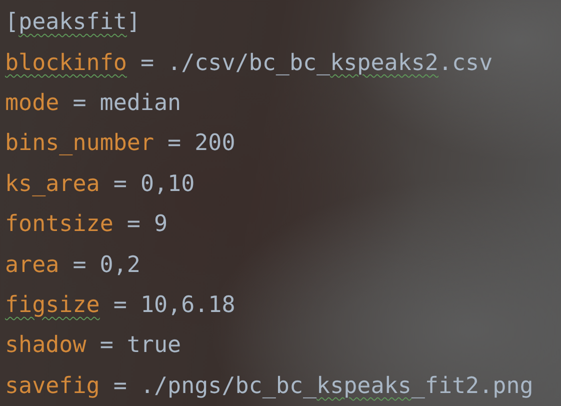 The width and height of the screenshot is (561, 406). What do you see at coordinates (52, 385) in the screenshot?
I see `config-key: savefig` at bounding box center [52, 385].